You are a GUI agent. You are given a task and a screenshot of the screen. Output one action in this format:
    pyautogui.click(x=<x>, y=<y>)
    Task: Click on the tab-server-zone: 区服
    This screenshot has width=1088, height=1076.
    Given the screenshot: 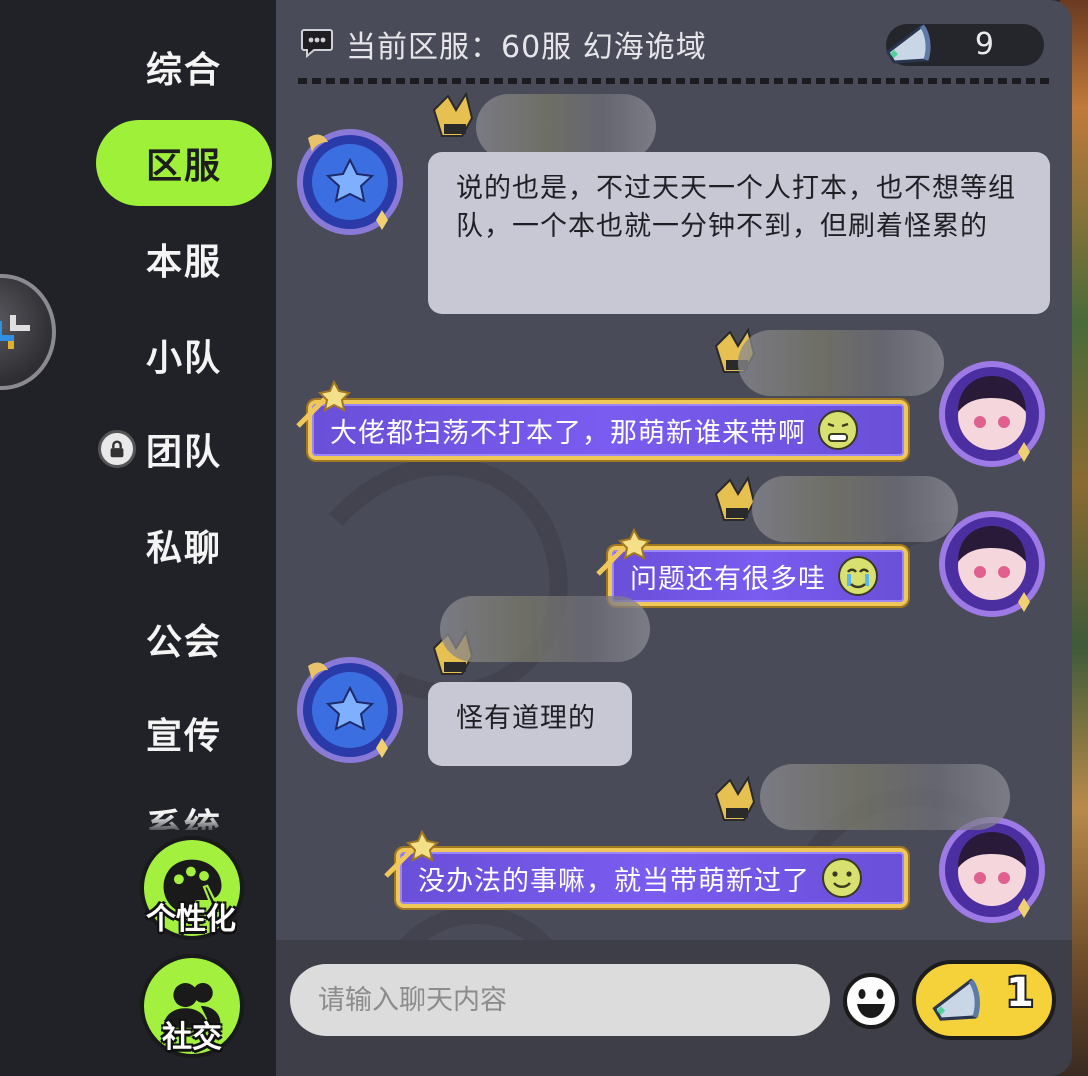 What is the action you would take?
    pyautogui.click(x=184, y=163)
    